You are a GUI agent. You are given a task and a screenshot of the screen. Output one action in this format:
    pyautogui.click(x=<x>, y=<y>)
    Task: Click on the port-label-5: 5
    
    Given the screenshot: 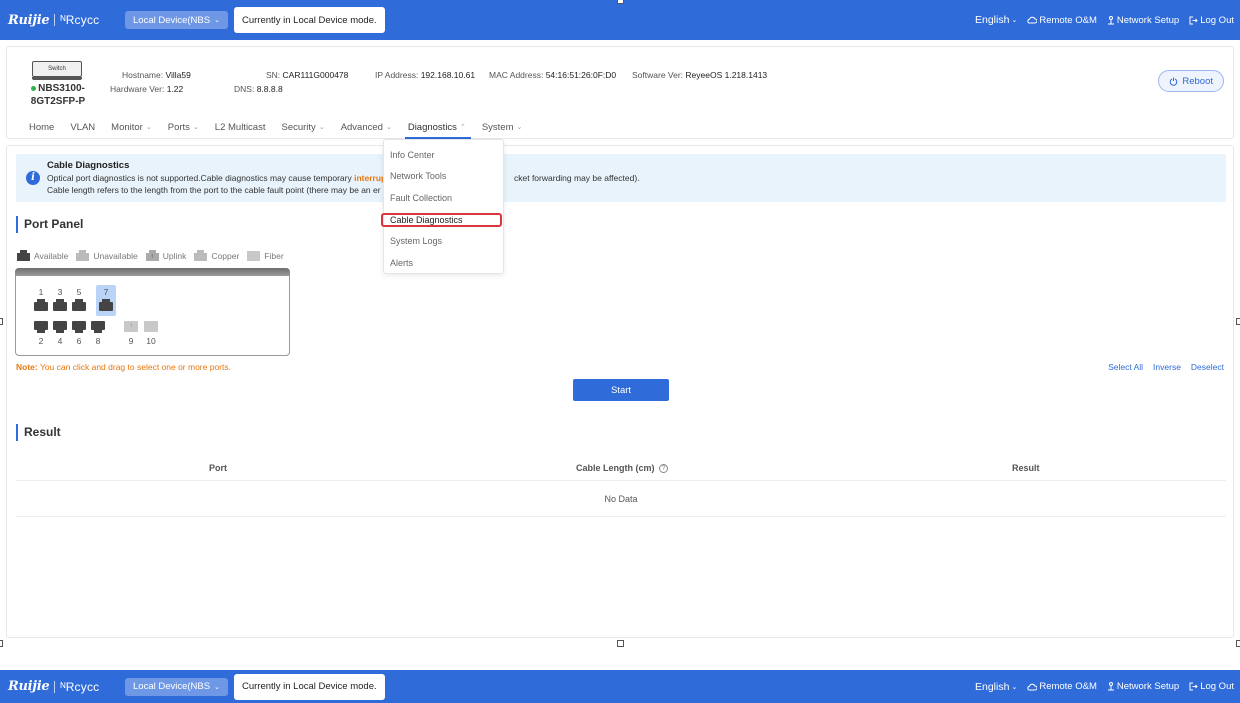 What is the action you would take?
    pyautogui.click(x=79, y=292)
    